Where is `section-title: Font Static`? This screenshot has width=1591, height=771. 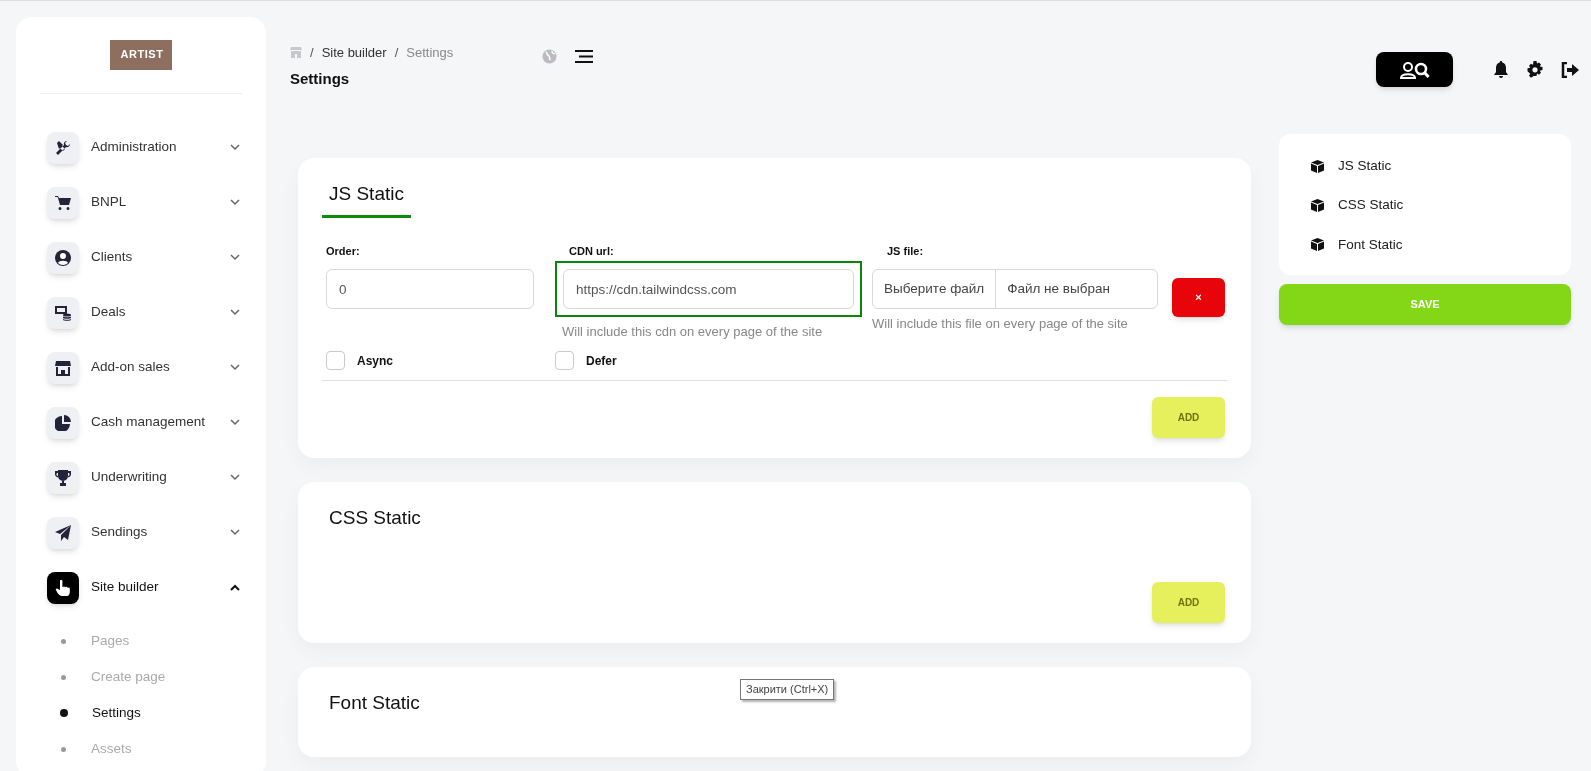
section-title: Font Static is located at coordinates (374, 702).